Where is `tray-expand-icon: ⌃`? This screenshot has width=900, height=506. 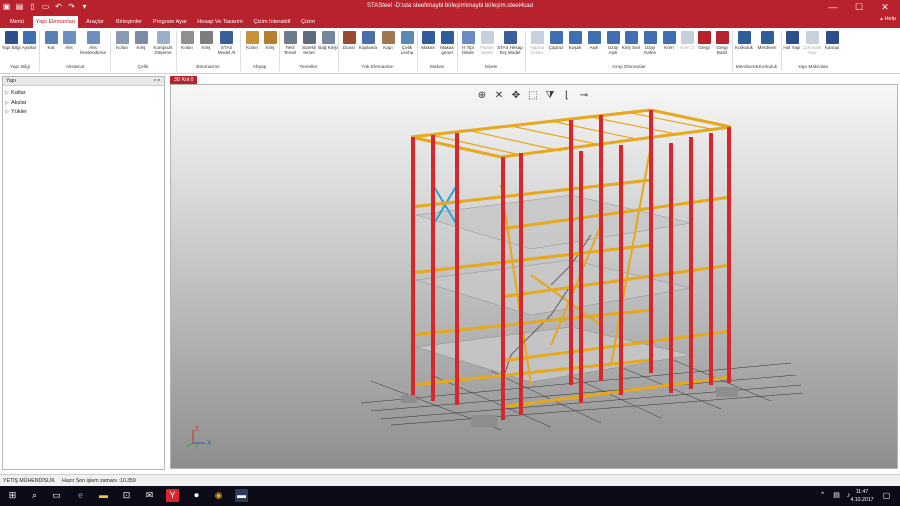
tray-expand-icon: ⌃ is located at coordinates (822, 495).